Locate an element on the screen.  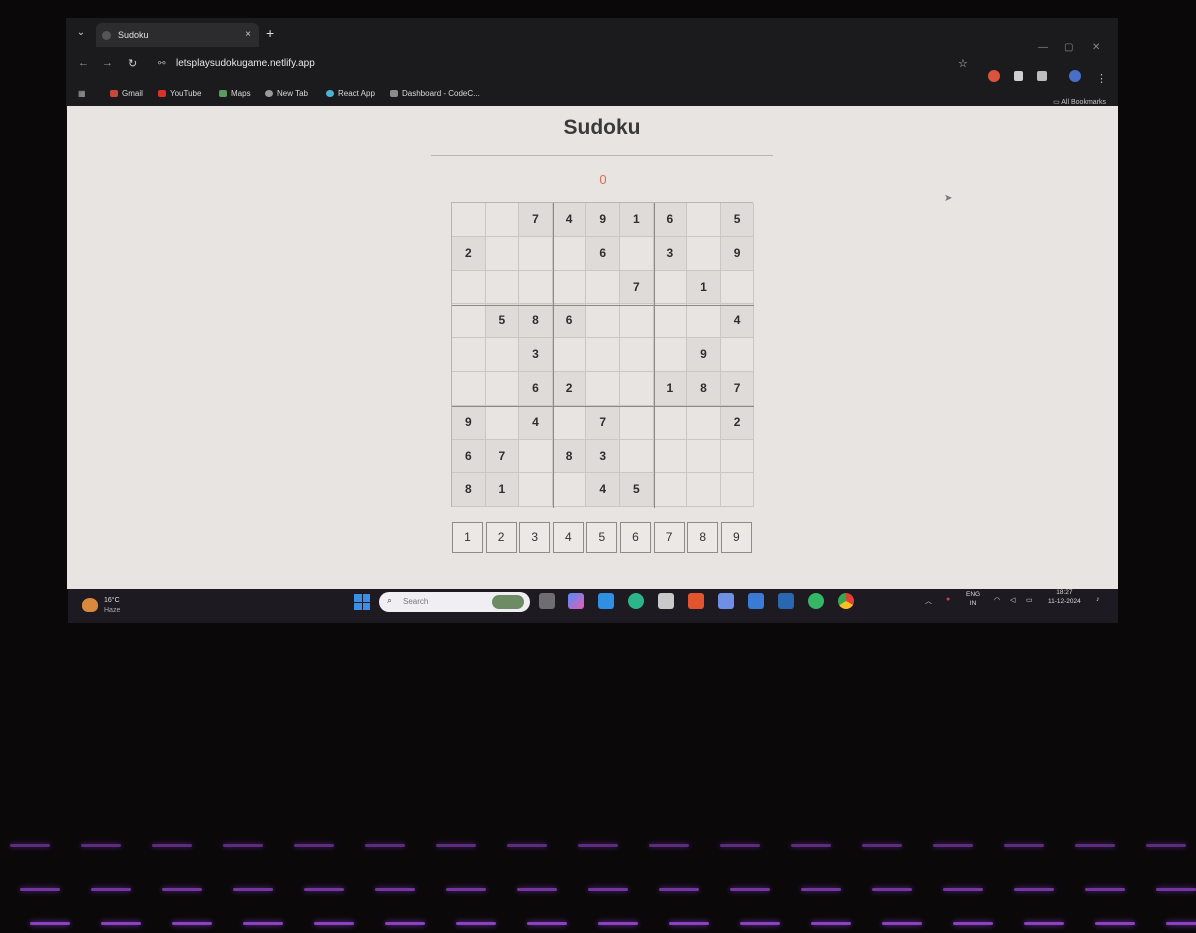
show-hidden-icons: ︿ is located at coordinates (928, 601).